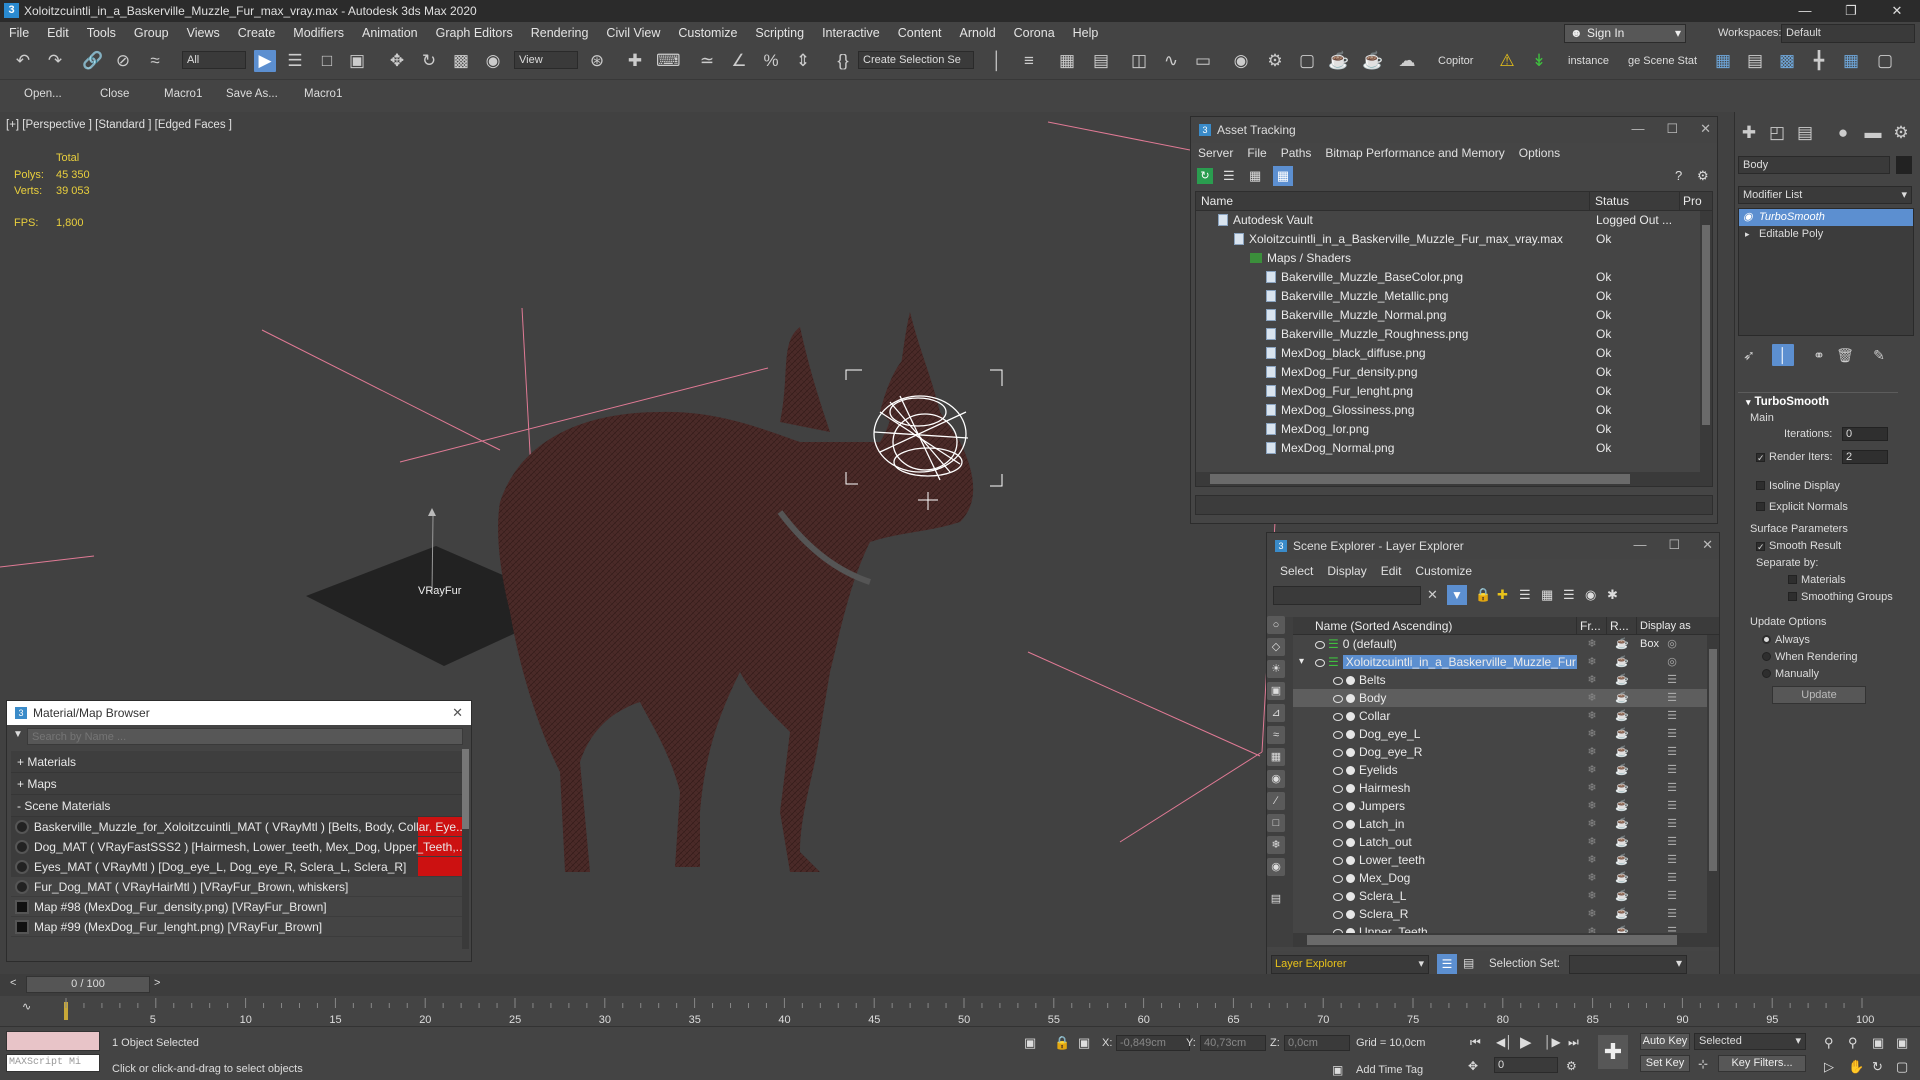 The height and width of the screenshot is (1080, 1920). What do you see at coordinates (1706, 342) in the screenshot?
I see `asset-vscrollbar` at bounding box center [1706, 342].